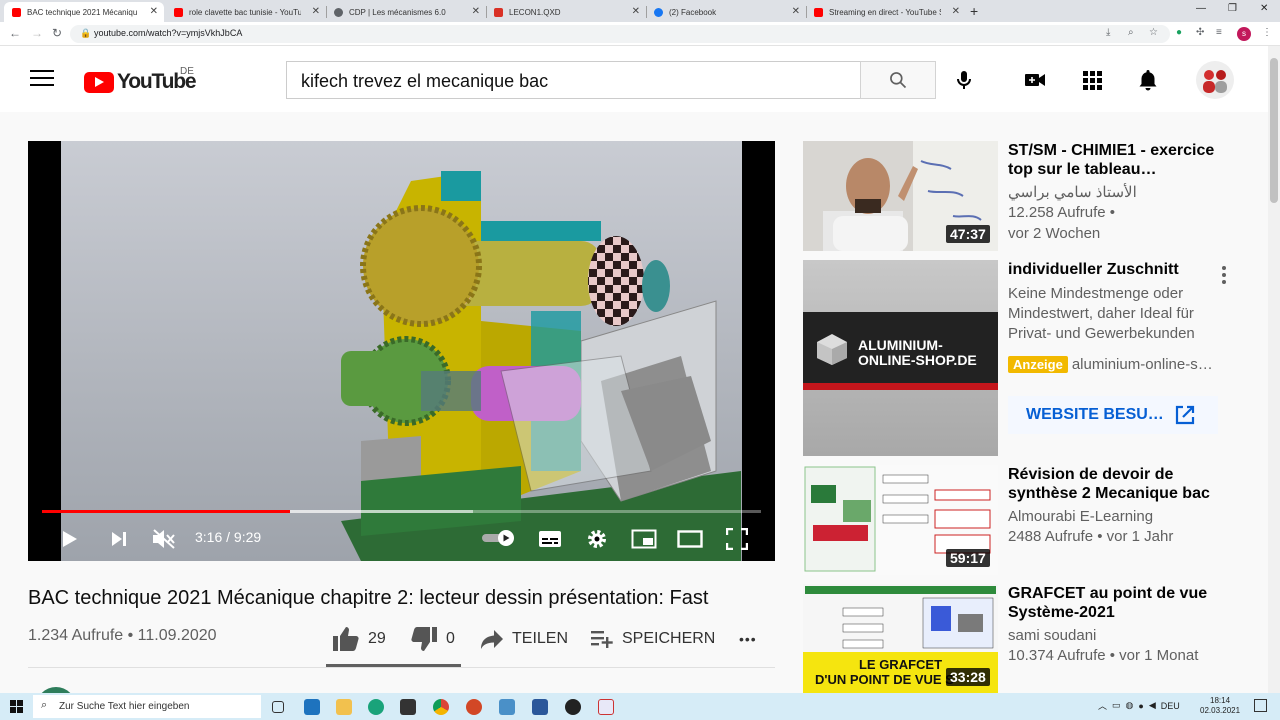 This screenshot has height=720, width=1280. I want to click on more-vert-icon, so click(1224, 275).